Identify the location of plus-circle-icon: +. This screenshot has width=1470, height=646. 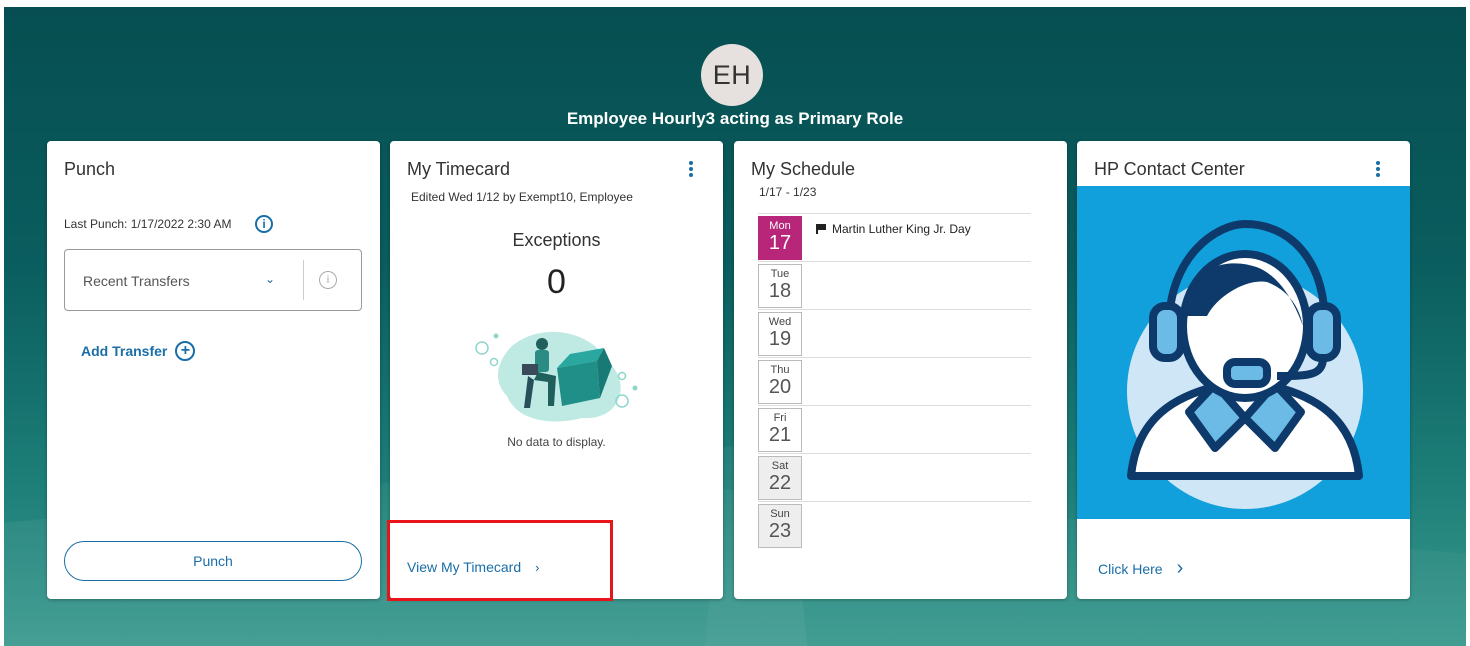
(185, 351).